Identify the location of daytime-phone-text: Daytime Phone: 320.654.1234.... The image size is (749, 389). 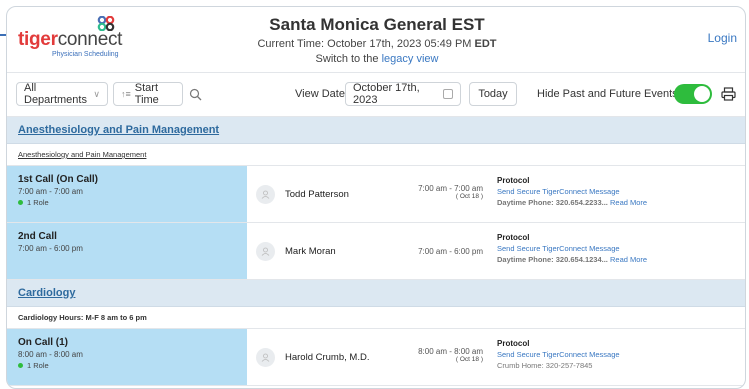
(552, 259).